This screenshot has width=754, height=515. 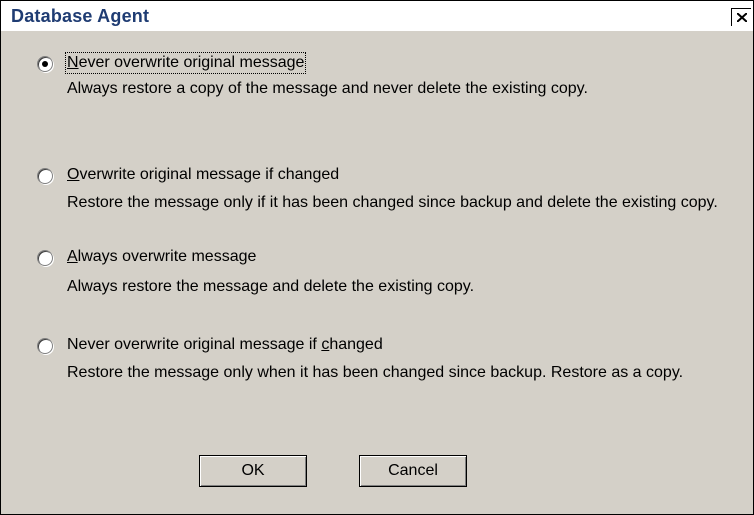 I want to click on ok-button: OK, so click(x=253, y=471).